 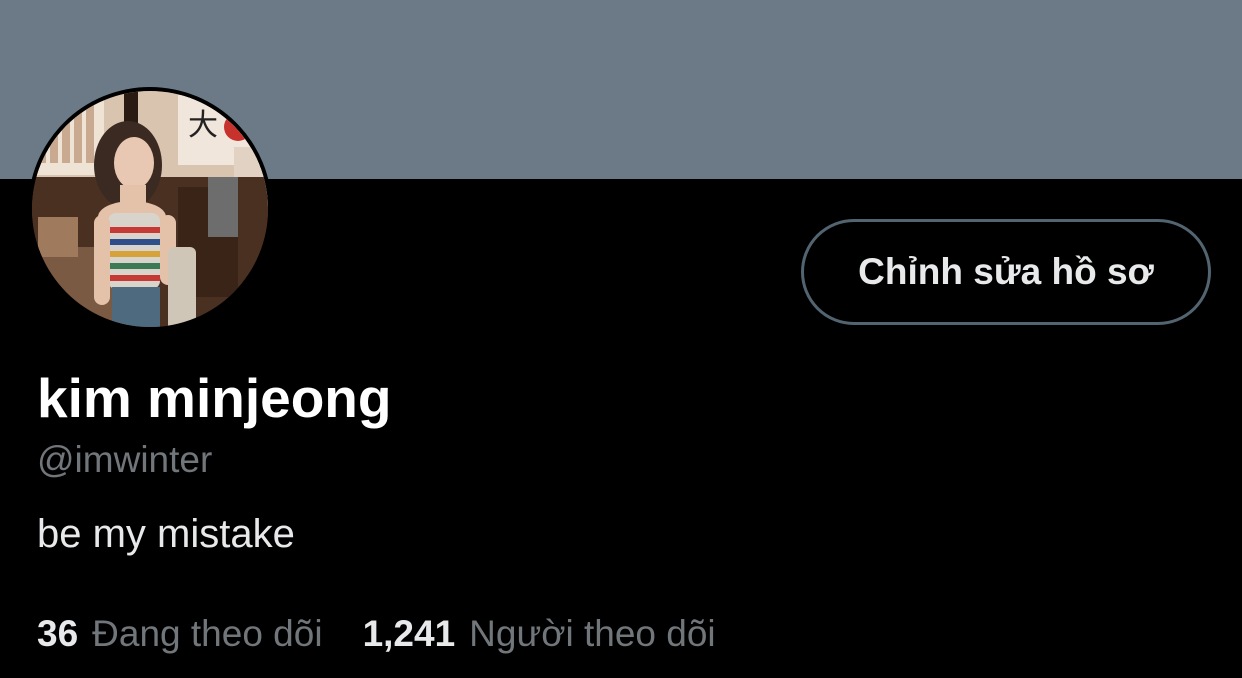 What do you see at coordinates (409, 633) in the screenshot?
I see `followers-count: 1,241` at bounding box center [409, 633].